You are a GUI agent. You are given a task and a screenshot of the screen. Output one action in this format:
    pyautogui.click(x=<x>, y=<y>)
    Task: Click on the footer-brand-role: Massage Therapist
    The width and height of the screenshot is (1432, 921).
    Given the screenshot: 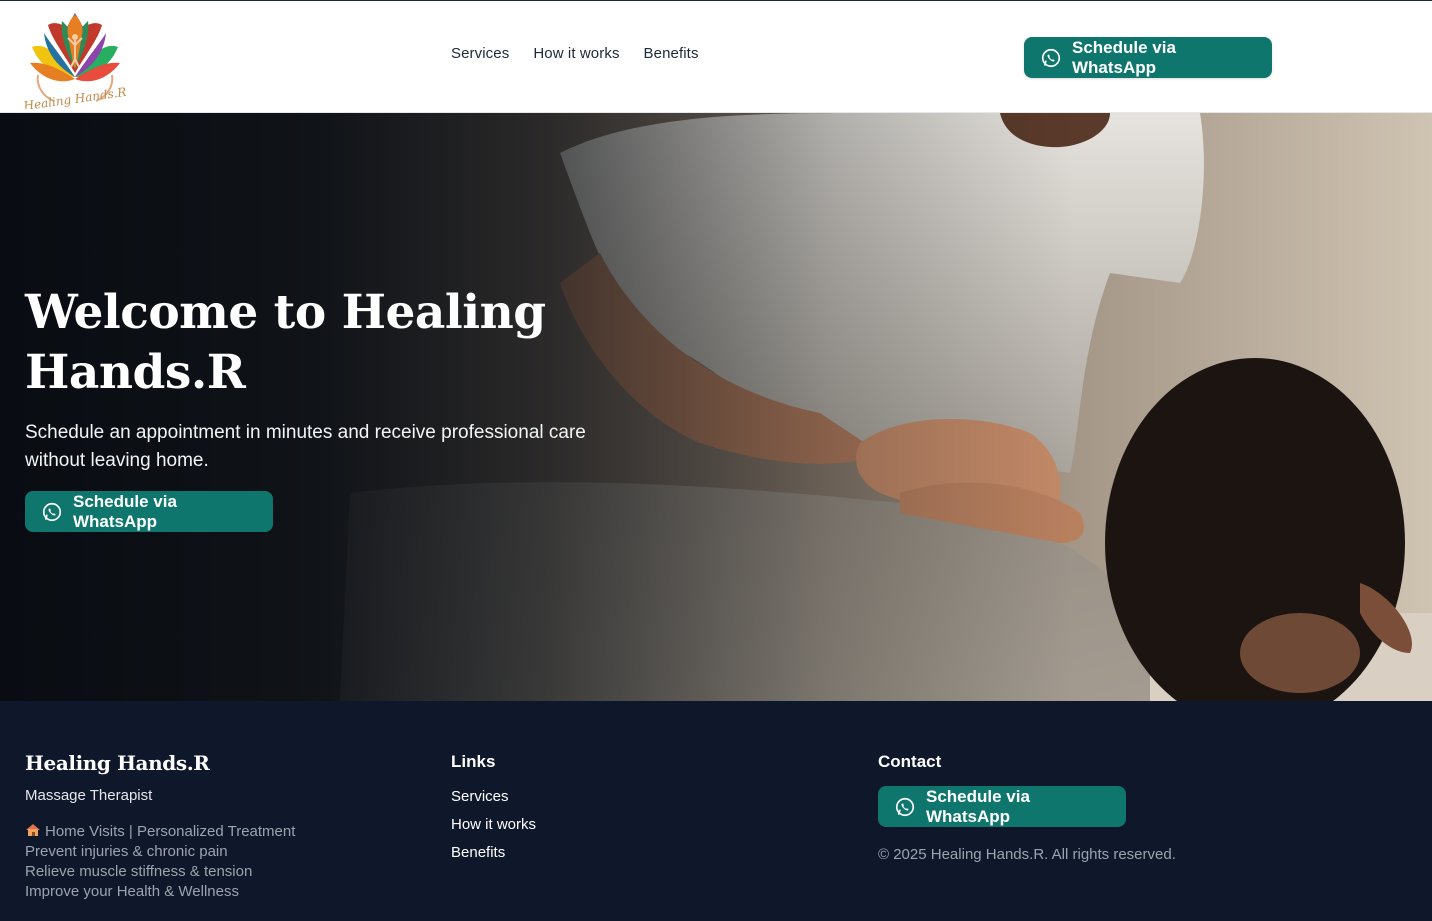 What is the action you would take?
    pyautogui.click(x=89, y=795)
    